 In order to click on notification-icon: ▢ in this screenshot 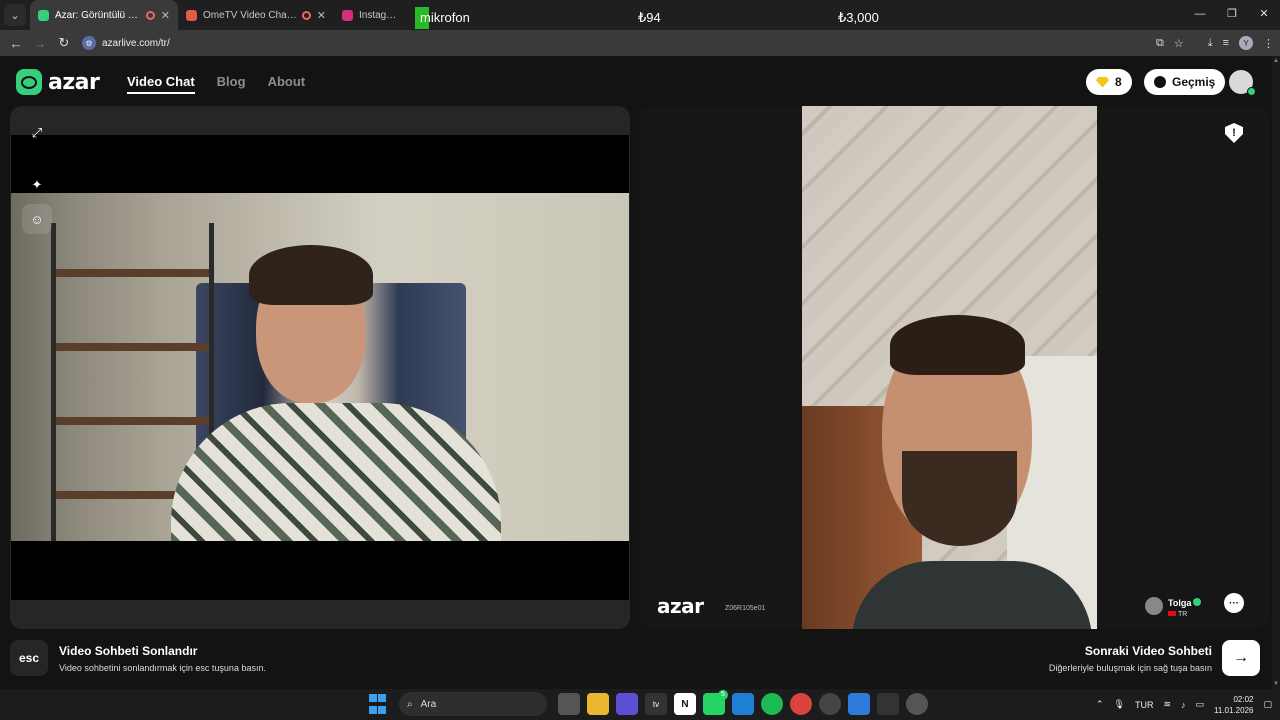, I will do `click(1267, 704)`.